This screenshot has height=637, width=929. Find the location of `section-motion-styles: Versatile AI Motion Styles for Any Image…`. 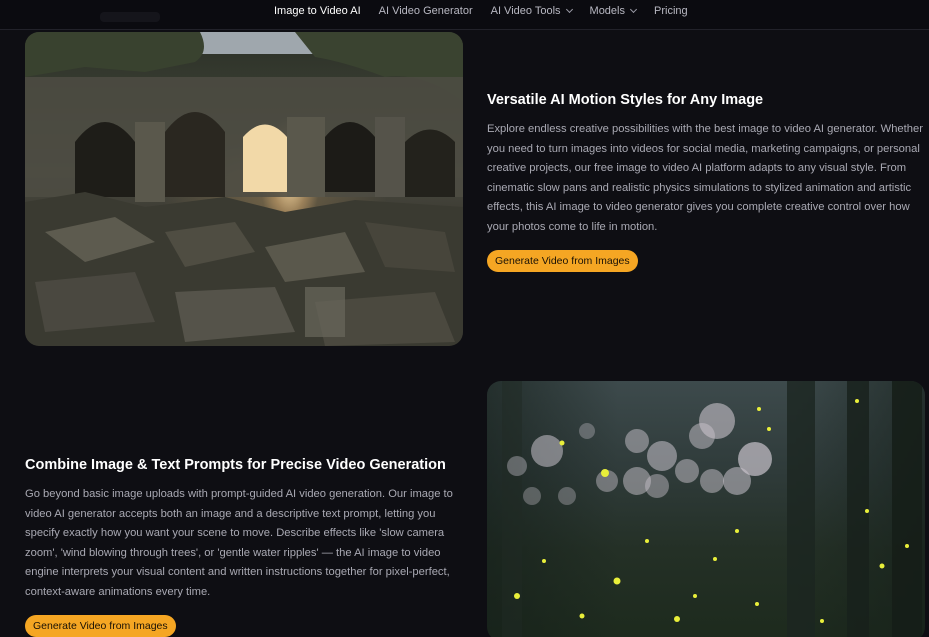

section-motion-styles: Versatile AI Motion Styles for Any Image… is located at coordinates (706, 163).